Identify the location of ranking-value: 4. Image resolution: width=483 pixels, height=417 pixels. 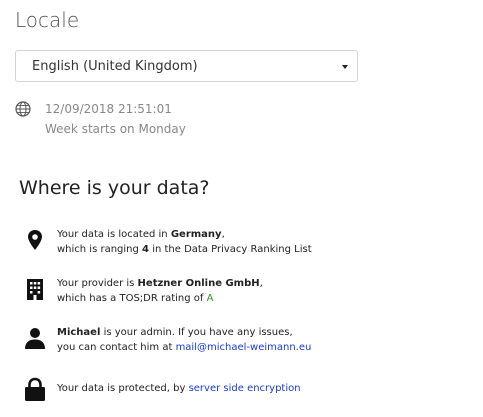
(146, 249).